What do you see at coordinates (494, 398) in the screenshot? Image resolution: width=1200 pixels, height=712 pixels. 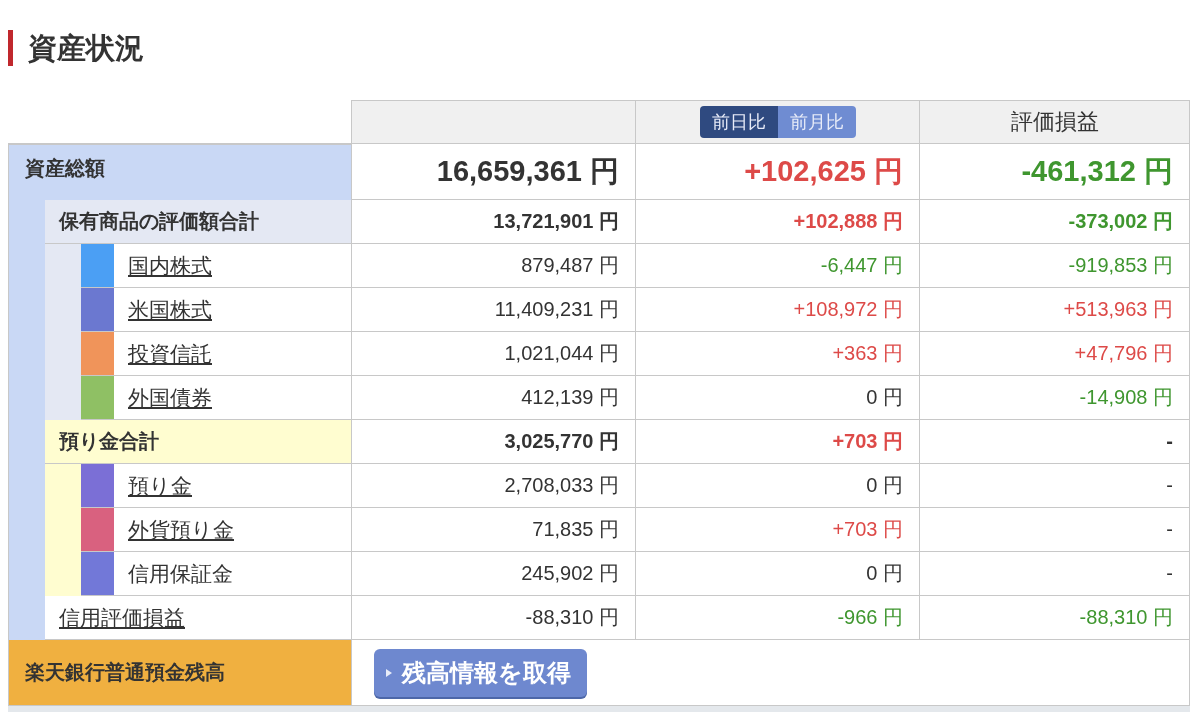 I see `amount-cell: 412,139 円` at bounding box center [494, 398].